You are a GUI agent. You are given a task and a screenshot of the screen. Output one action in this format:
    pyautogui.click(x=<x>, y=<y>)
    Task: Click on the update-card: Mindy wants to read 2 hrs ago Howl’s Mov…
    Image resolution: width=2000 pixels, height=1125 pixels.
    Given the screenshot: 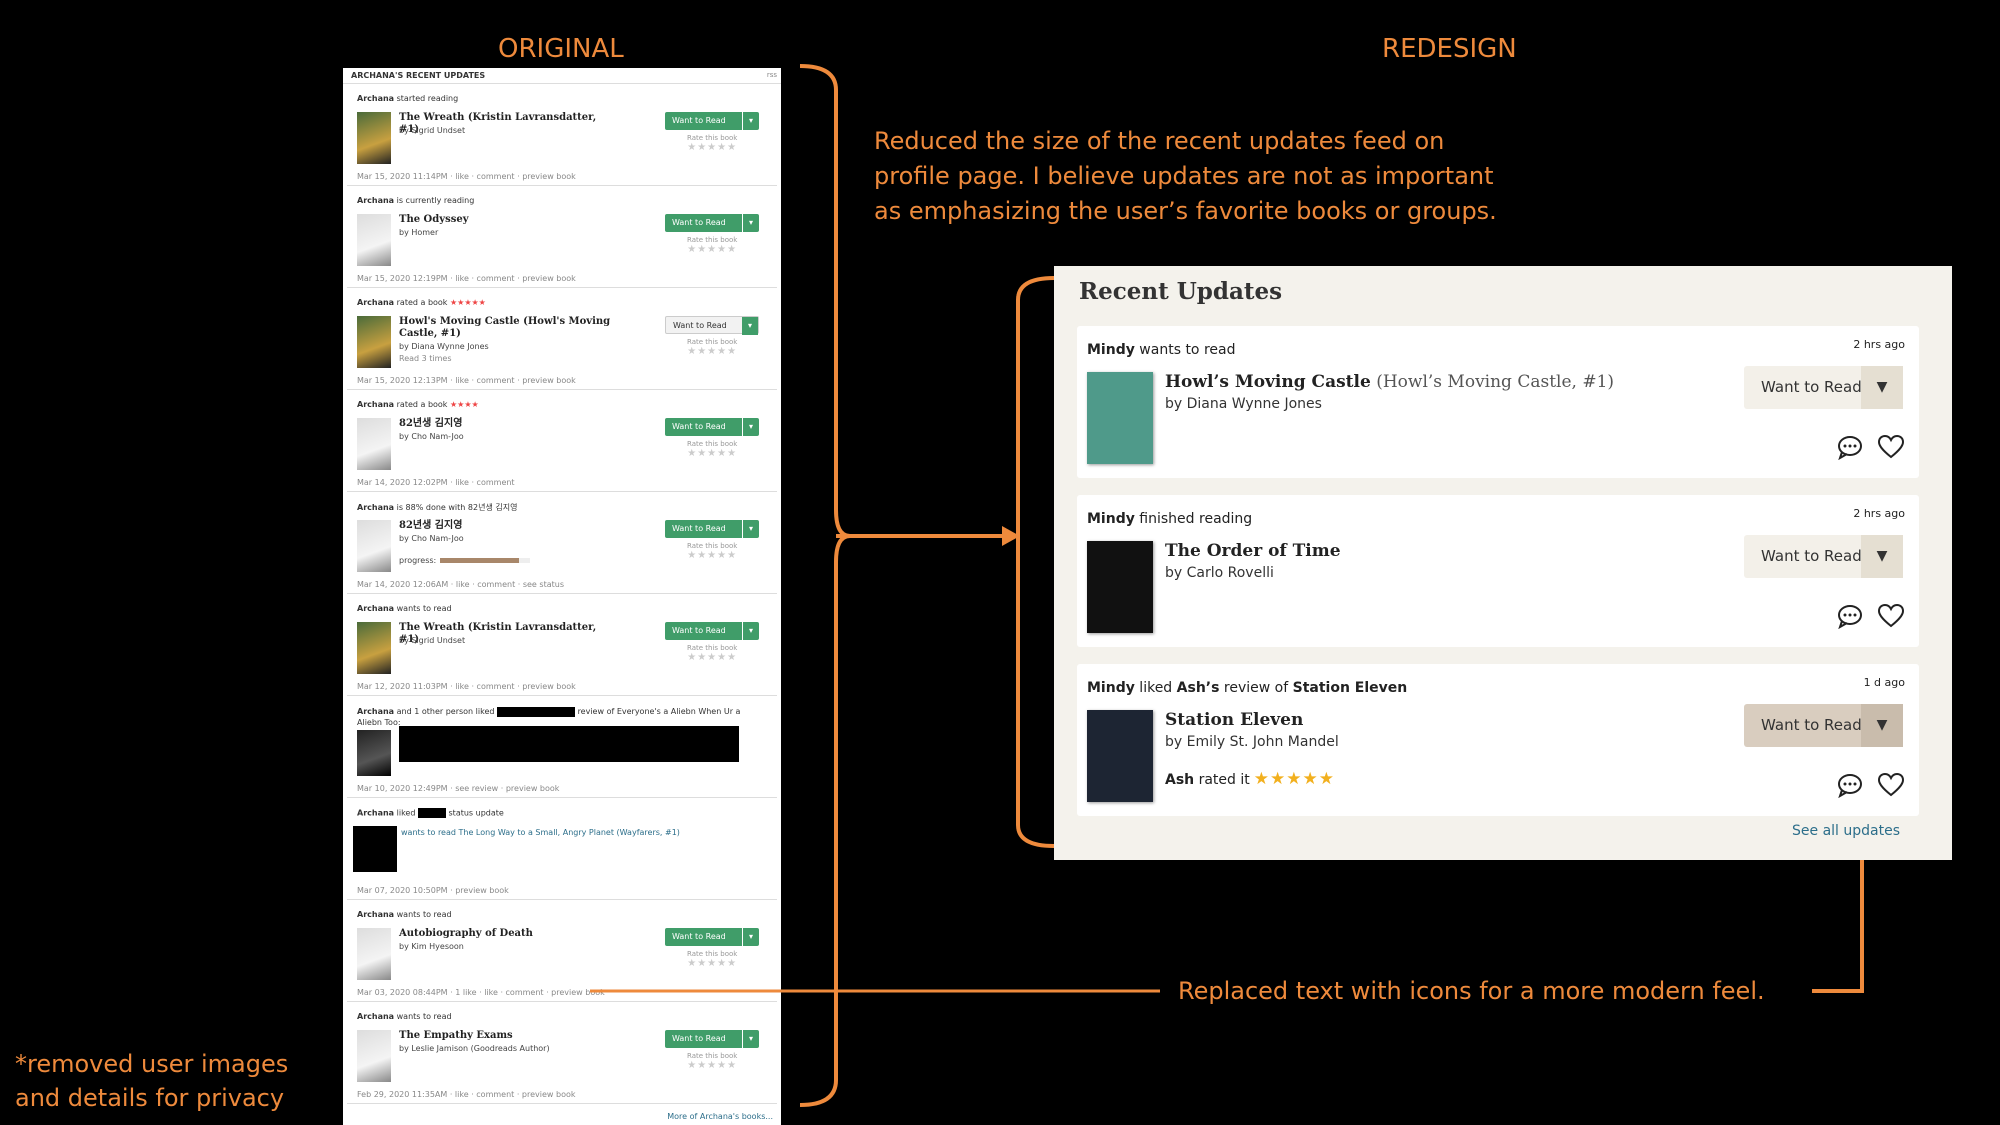 What is the action you would take?
    pyautogui.click(x=1498, y=402)
    